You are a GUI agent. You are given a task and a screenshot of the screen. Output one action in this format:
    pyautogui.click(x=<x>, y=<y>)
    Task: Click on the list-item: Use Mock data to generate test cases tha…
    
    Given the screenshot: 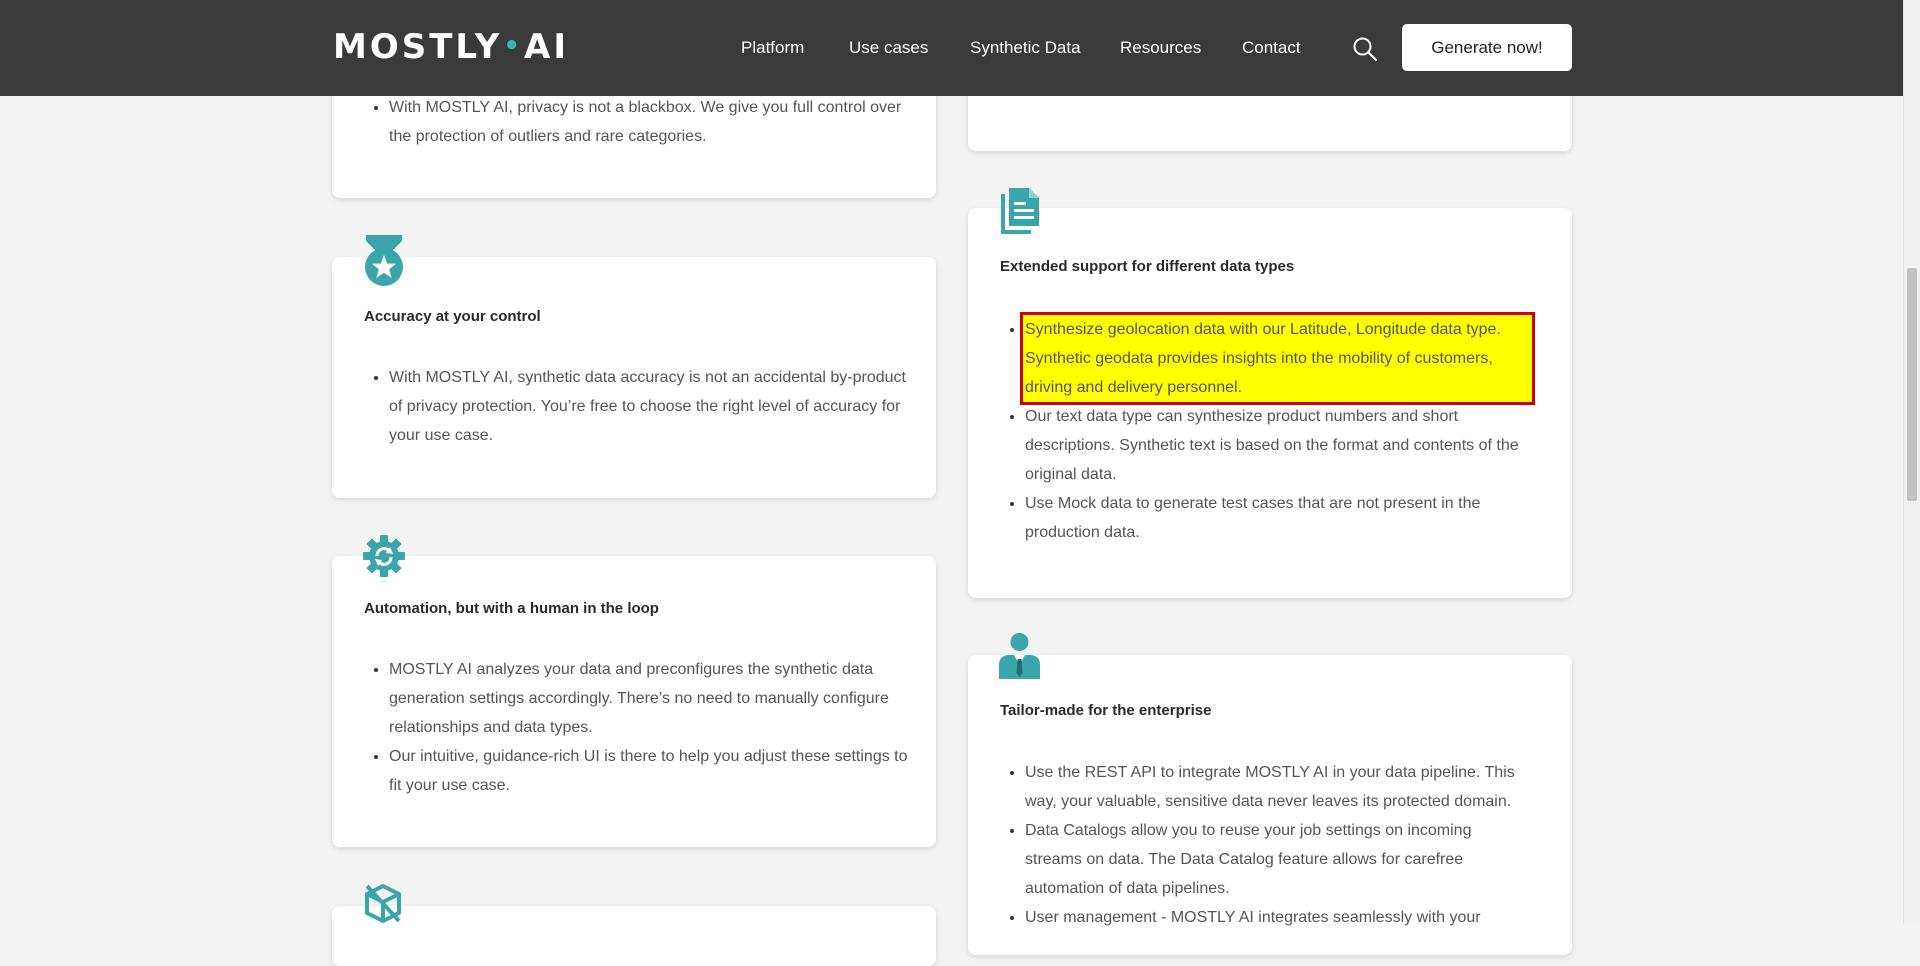 What is the action you would take?
    pyautogui.click(x=1278, y=518)
    